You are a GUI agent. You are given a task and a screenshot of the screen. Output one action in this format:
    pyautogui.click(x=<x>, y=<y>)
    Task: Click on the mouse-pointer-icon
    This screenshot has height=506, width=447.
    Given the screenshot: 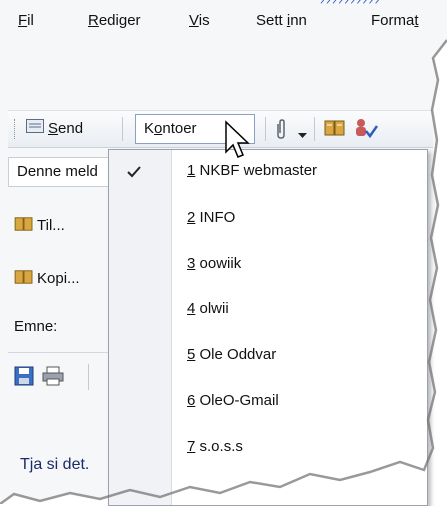 What is the action you would take?
    pyautogui.click(x=241, y=142)
    